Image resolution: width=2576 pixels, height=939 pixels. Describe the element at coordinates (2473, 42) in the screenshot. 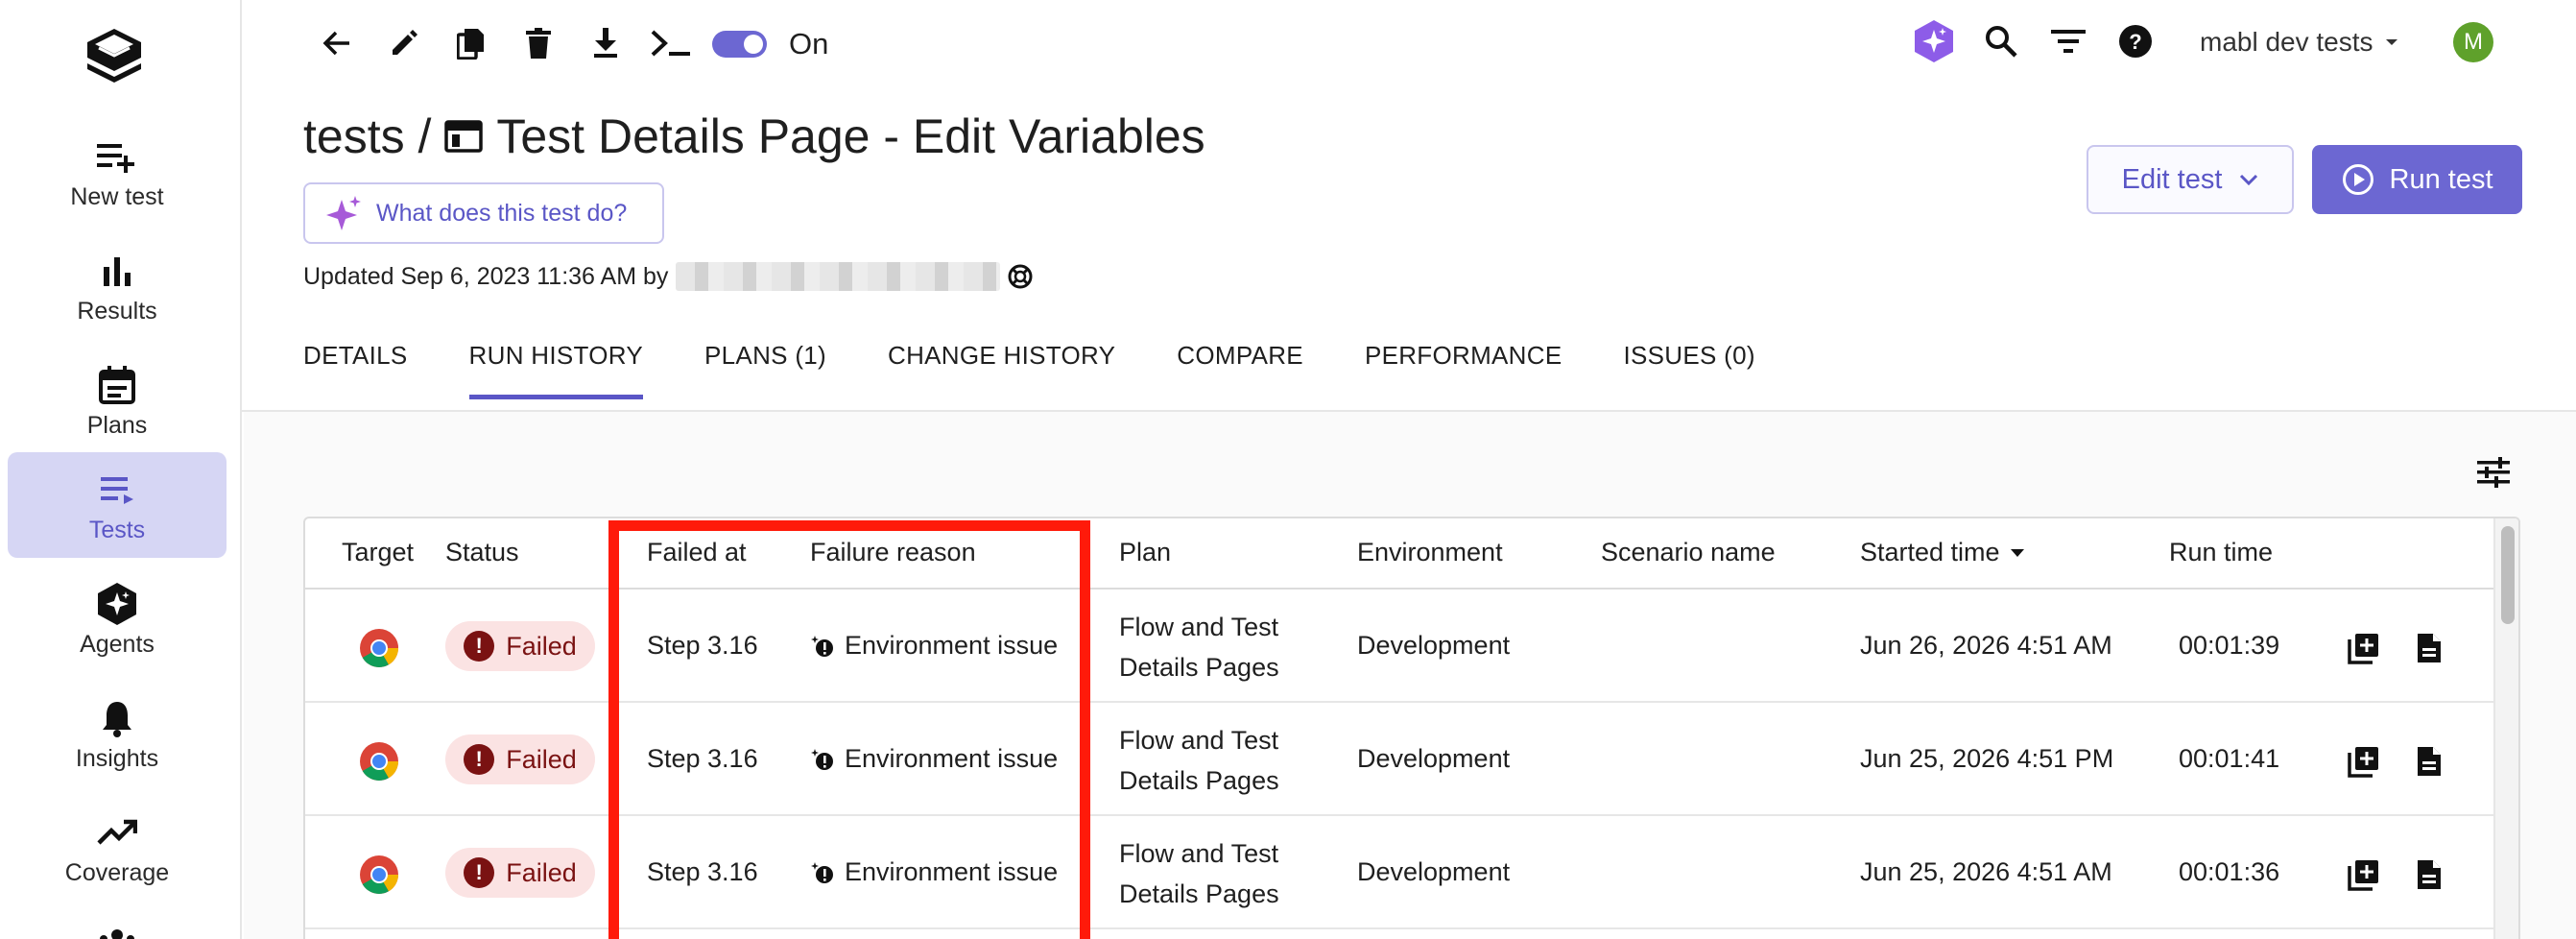

I see `avatar: M` at that location.